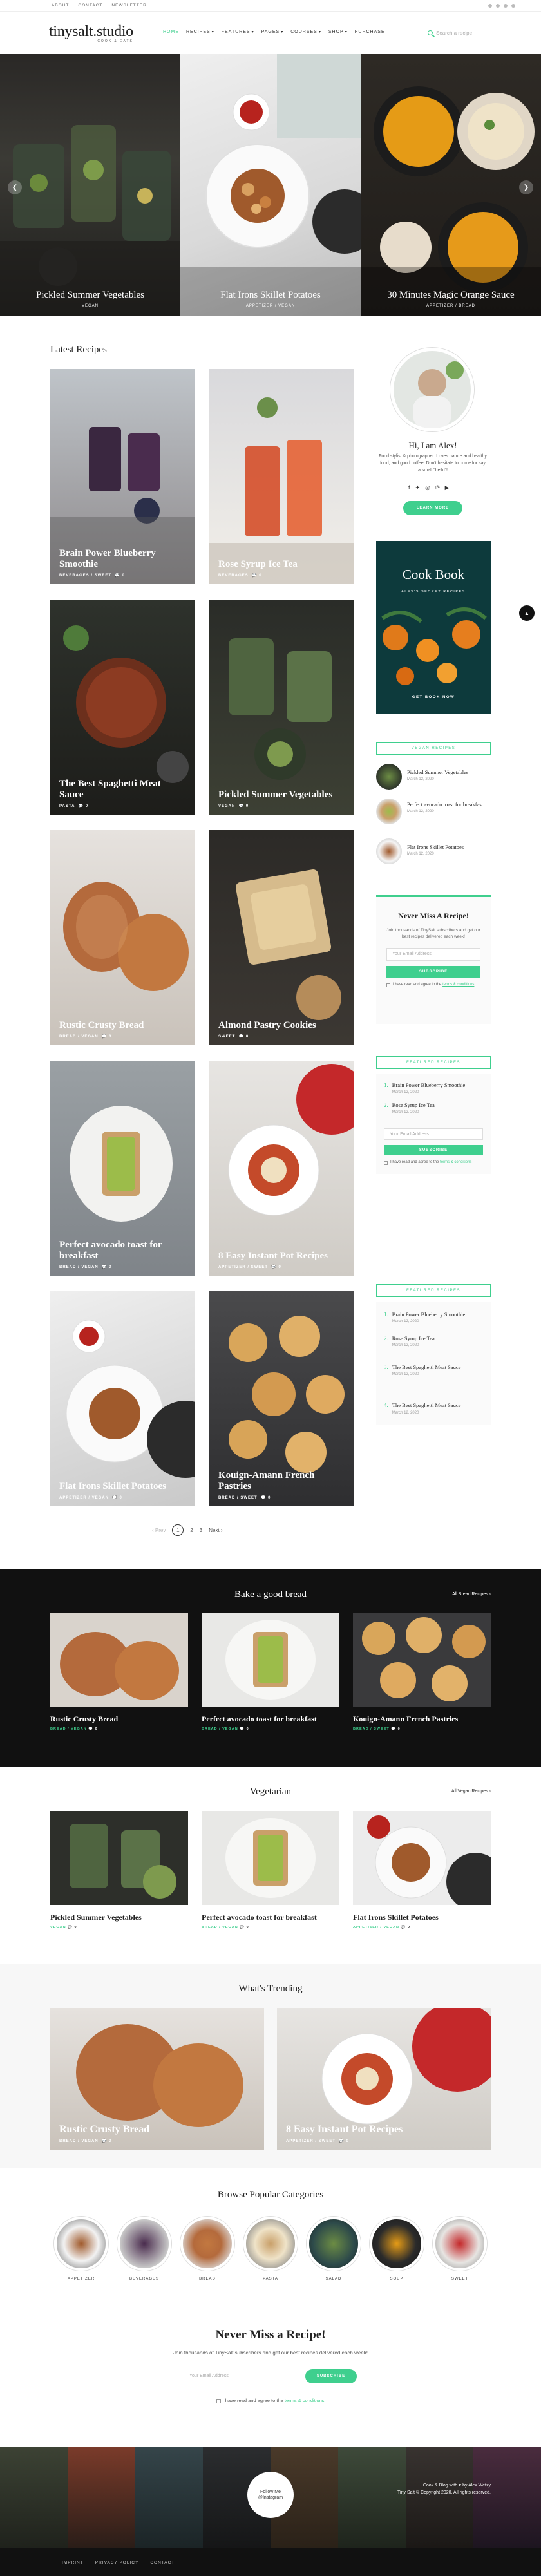 This screenshot has width=541, height=2576. I want to click on bread-card-title: Kouign-Amann French Pastries, so click(406, 1719).